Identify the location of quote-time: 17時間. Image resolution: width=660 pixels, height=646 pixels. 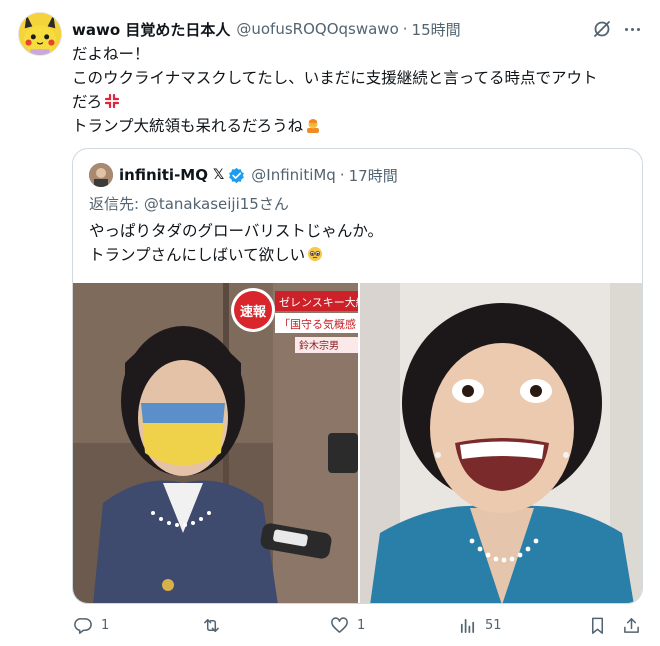
(373, 175).